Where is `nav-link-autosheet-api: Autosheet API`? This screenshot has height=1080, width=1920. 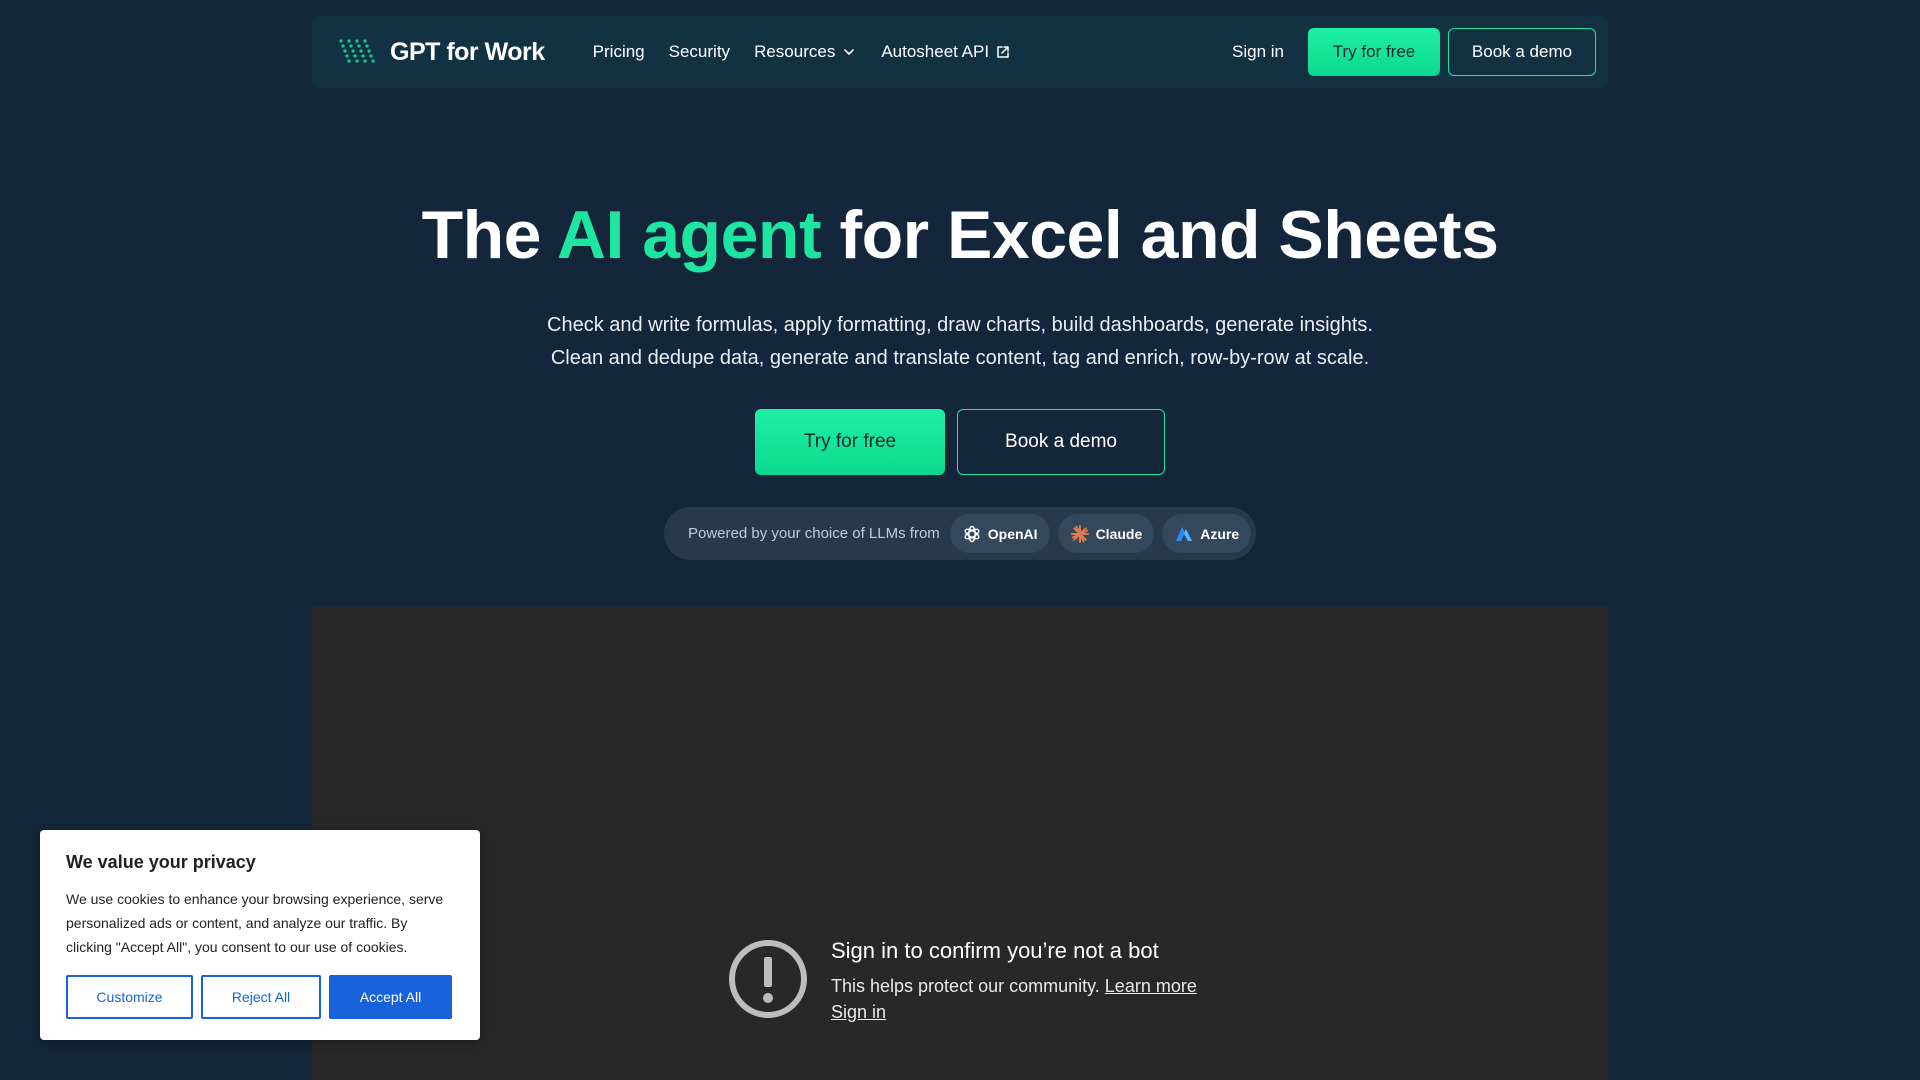
nav-link-autosheet-api: Autosheet API is located at coordinates (946, 52).